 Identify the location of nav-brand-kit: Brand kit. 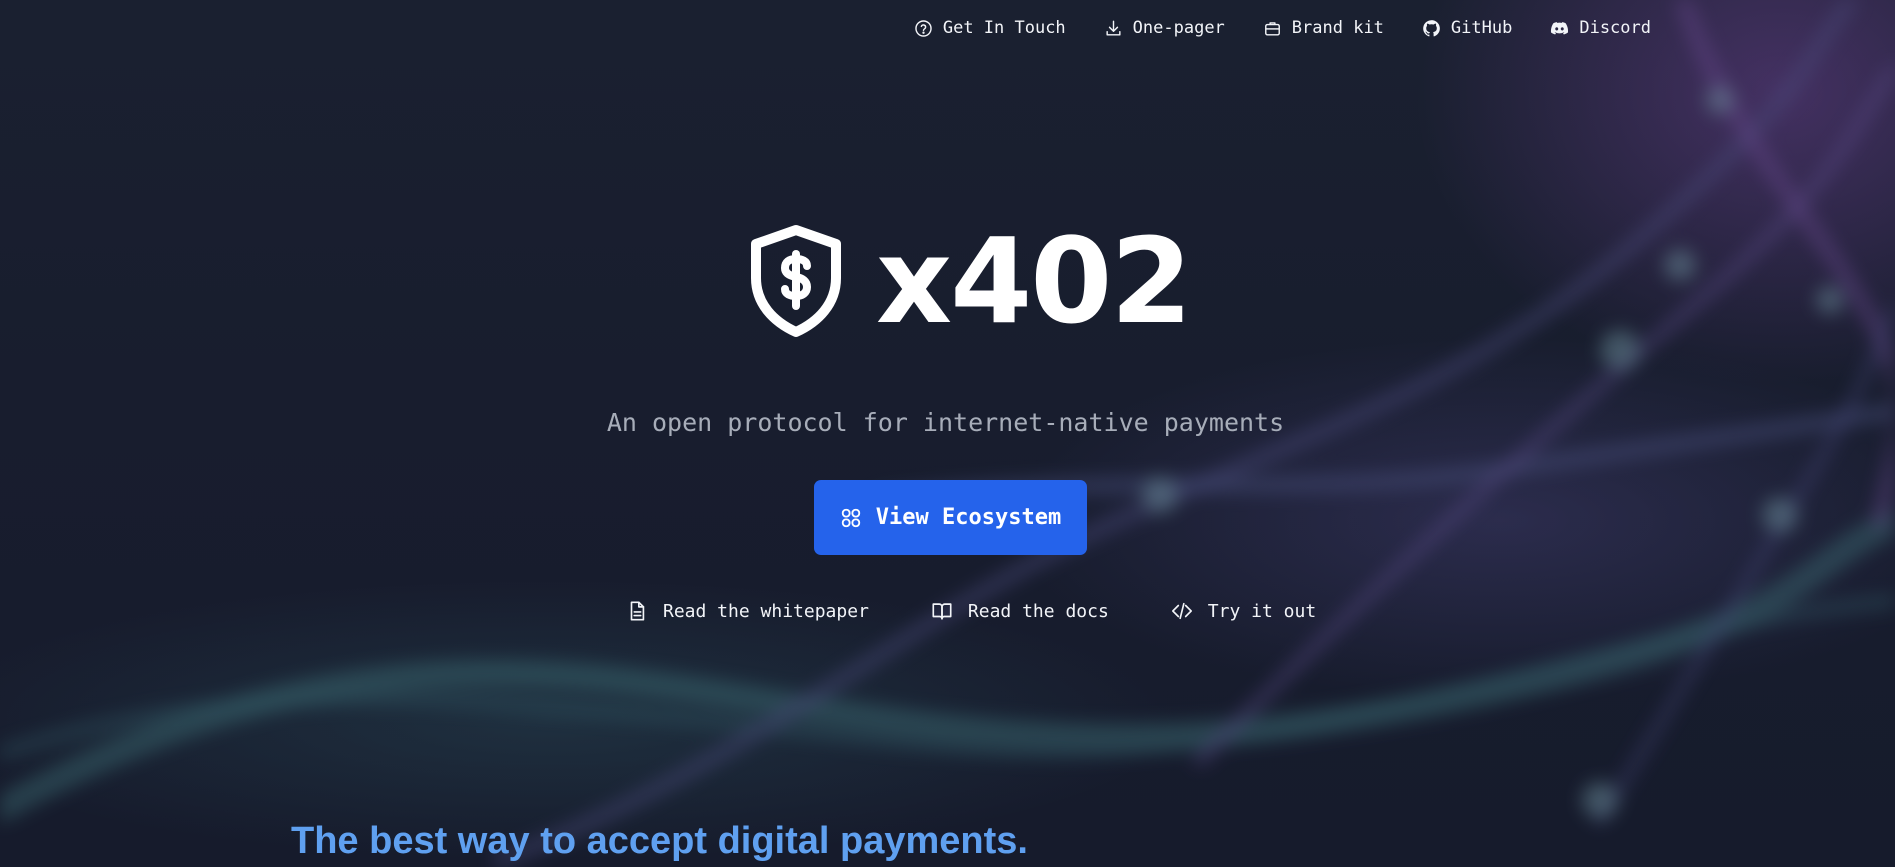
(1323, 28).